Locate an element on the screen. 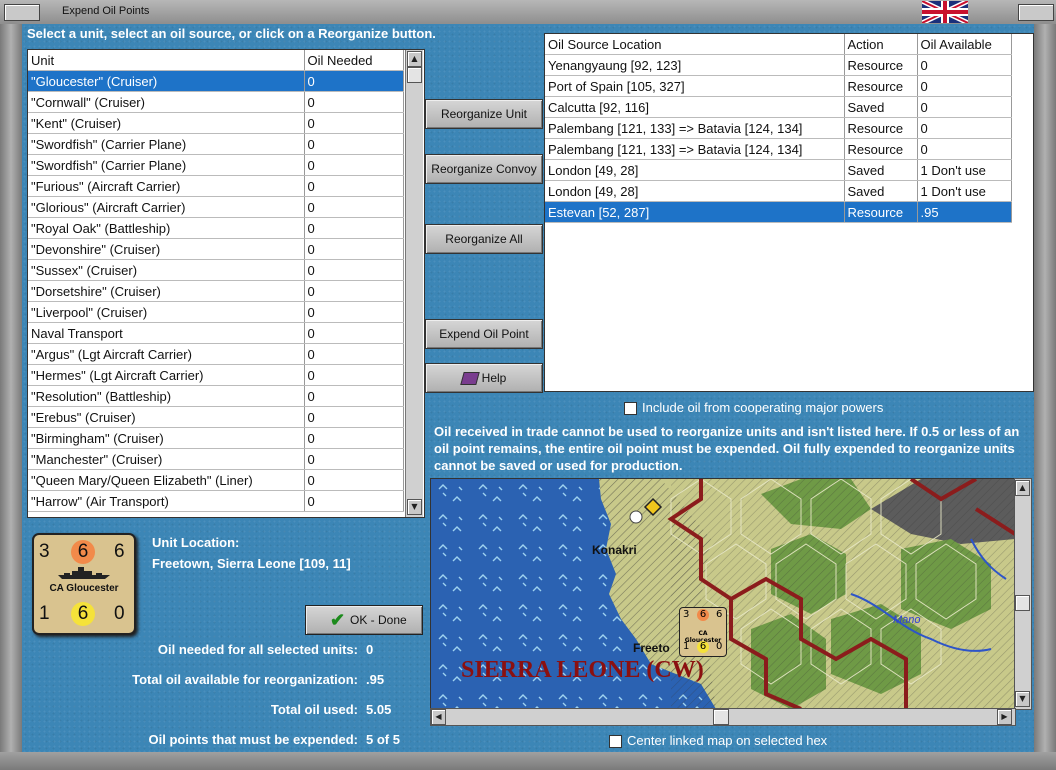 This screenshot has width=1056, height=770. unit-cell: "Glorious" (Aircraft Carrier) is located at coordinates (166, 207).